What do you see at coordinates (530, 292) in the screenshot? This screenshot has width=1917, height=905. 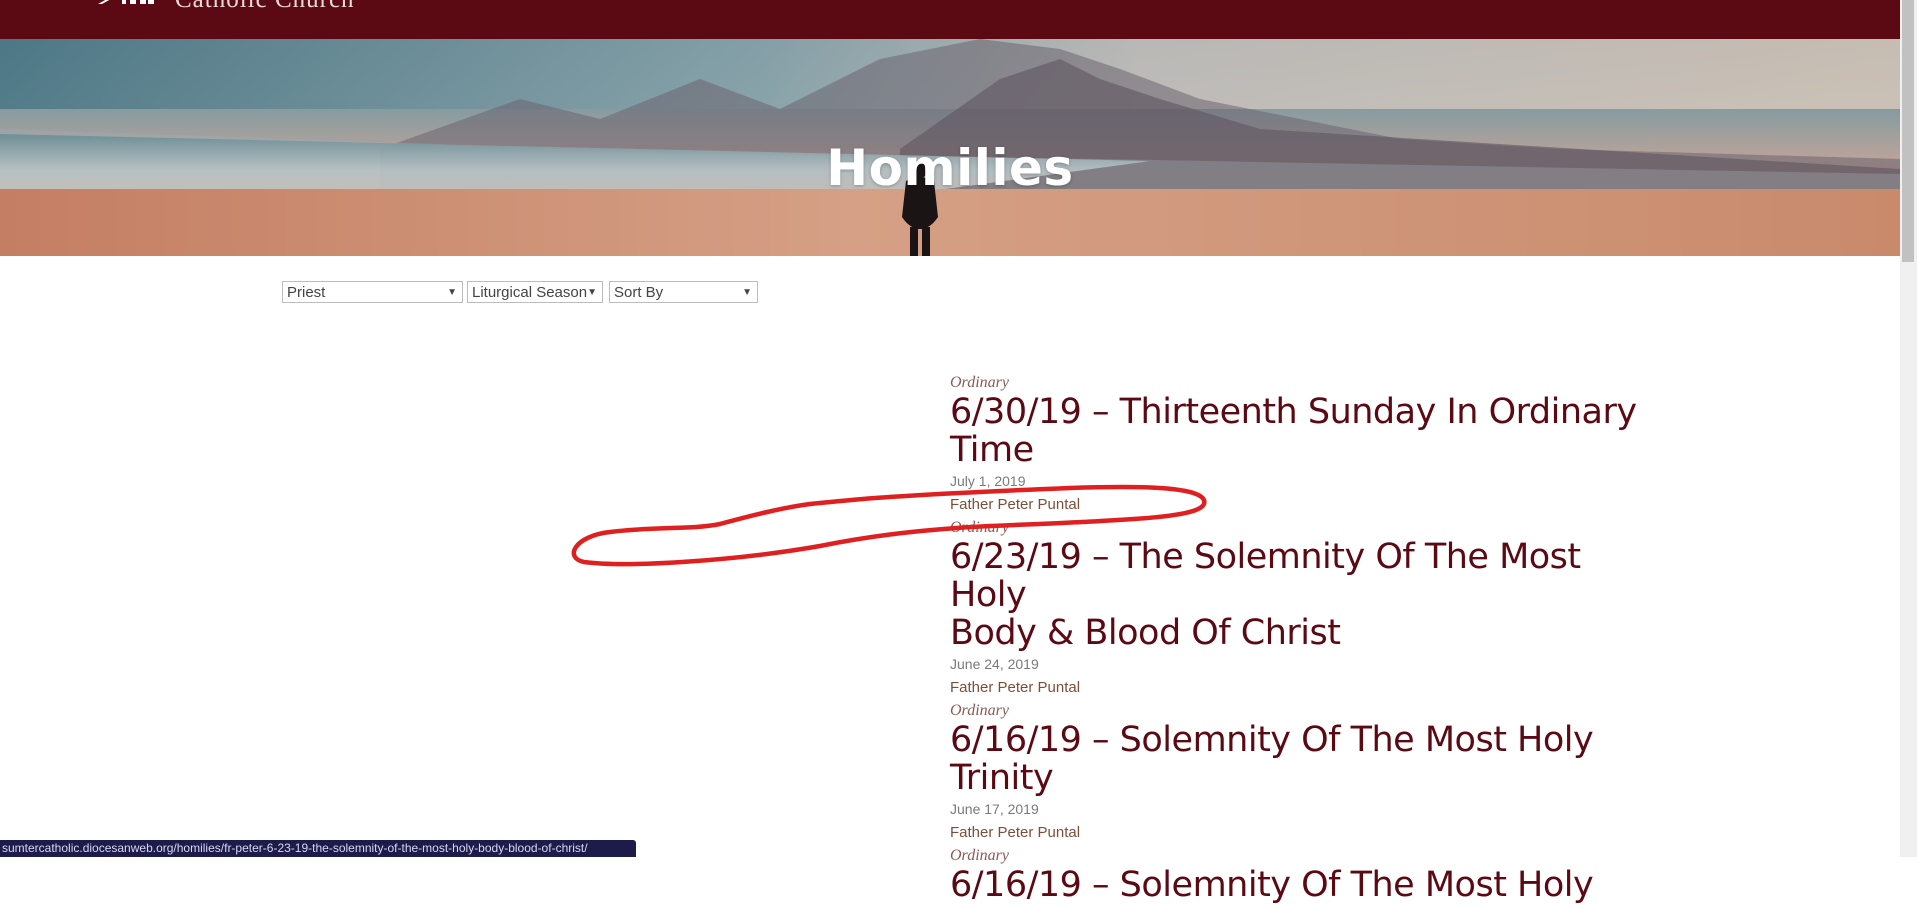 I see `season-select-value: Liturgical Season` at bounding box center [530, 292].